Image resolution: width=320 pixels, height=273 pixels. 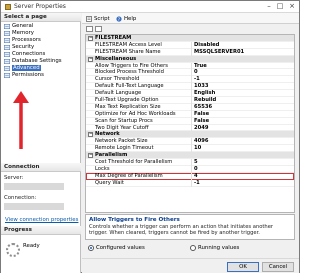 What do you see at coordinates (190, 142) in the screenshot?
I see `property-row: Network Packet Size 4096` at bounding box center [190, 142].